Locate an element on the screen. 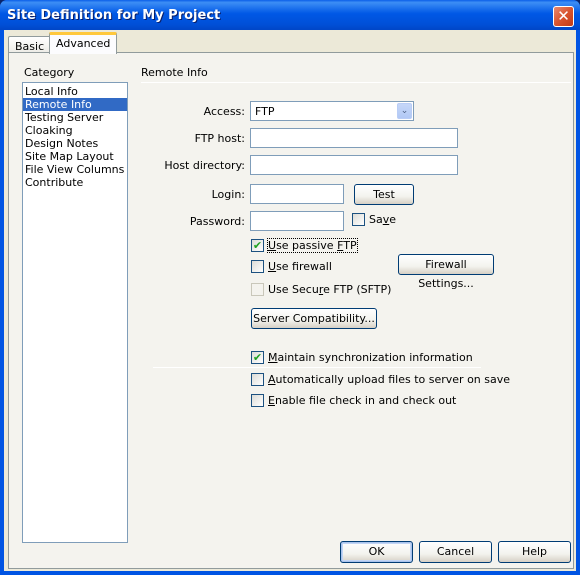 Image resolution: width=580 pixels, height=575 pixels. save-checkbox-row: Save is located at coordinates (374, 219).